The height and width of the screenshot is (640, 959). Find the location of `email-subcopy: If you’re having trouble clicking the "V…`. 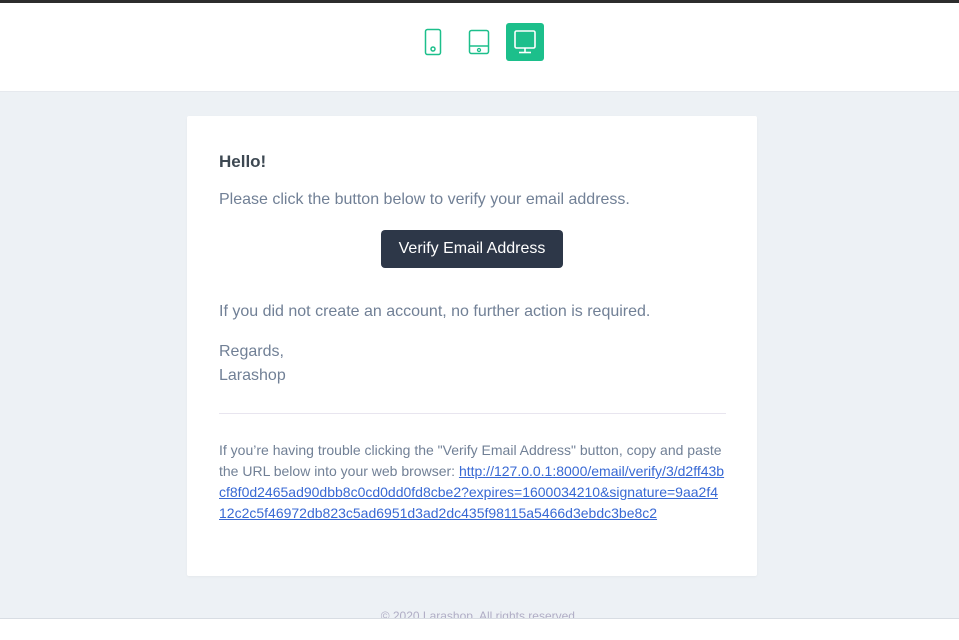

email-subcopy: If you’re having trouble clicking the "V… is located at coordinates (472, 482).